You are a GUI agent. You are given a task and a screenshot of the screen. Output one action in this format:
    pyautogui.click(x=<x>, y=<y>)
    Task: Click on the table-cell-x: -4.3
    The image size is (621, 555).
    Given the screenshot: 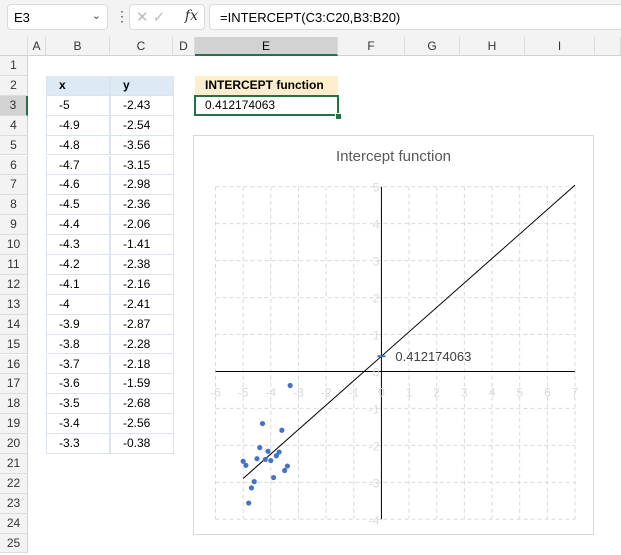 What is the action you would take?
    pyautogui.click(x=78, y=245)
    